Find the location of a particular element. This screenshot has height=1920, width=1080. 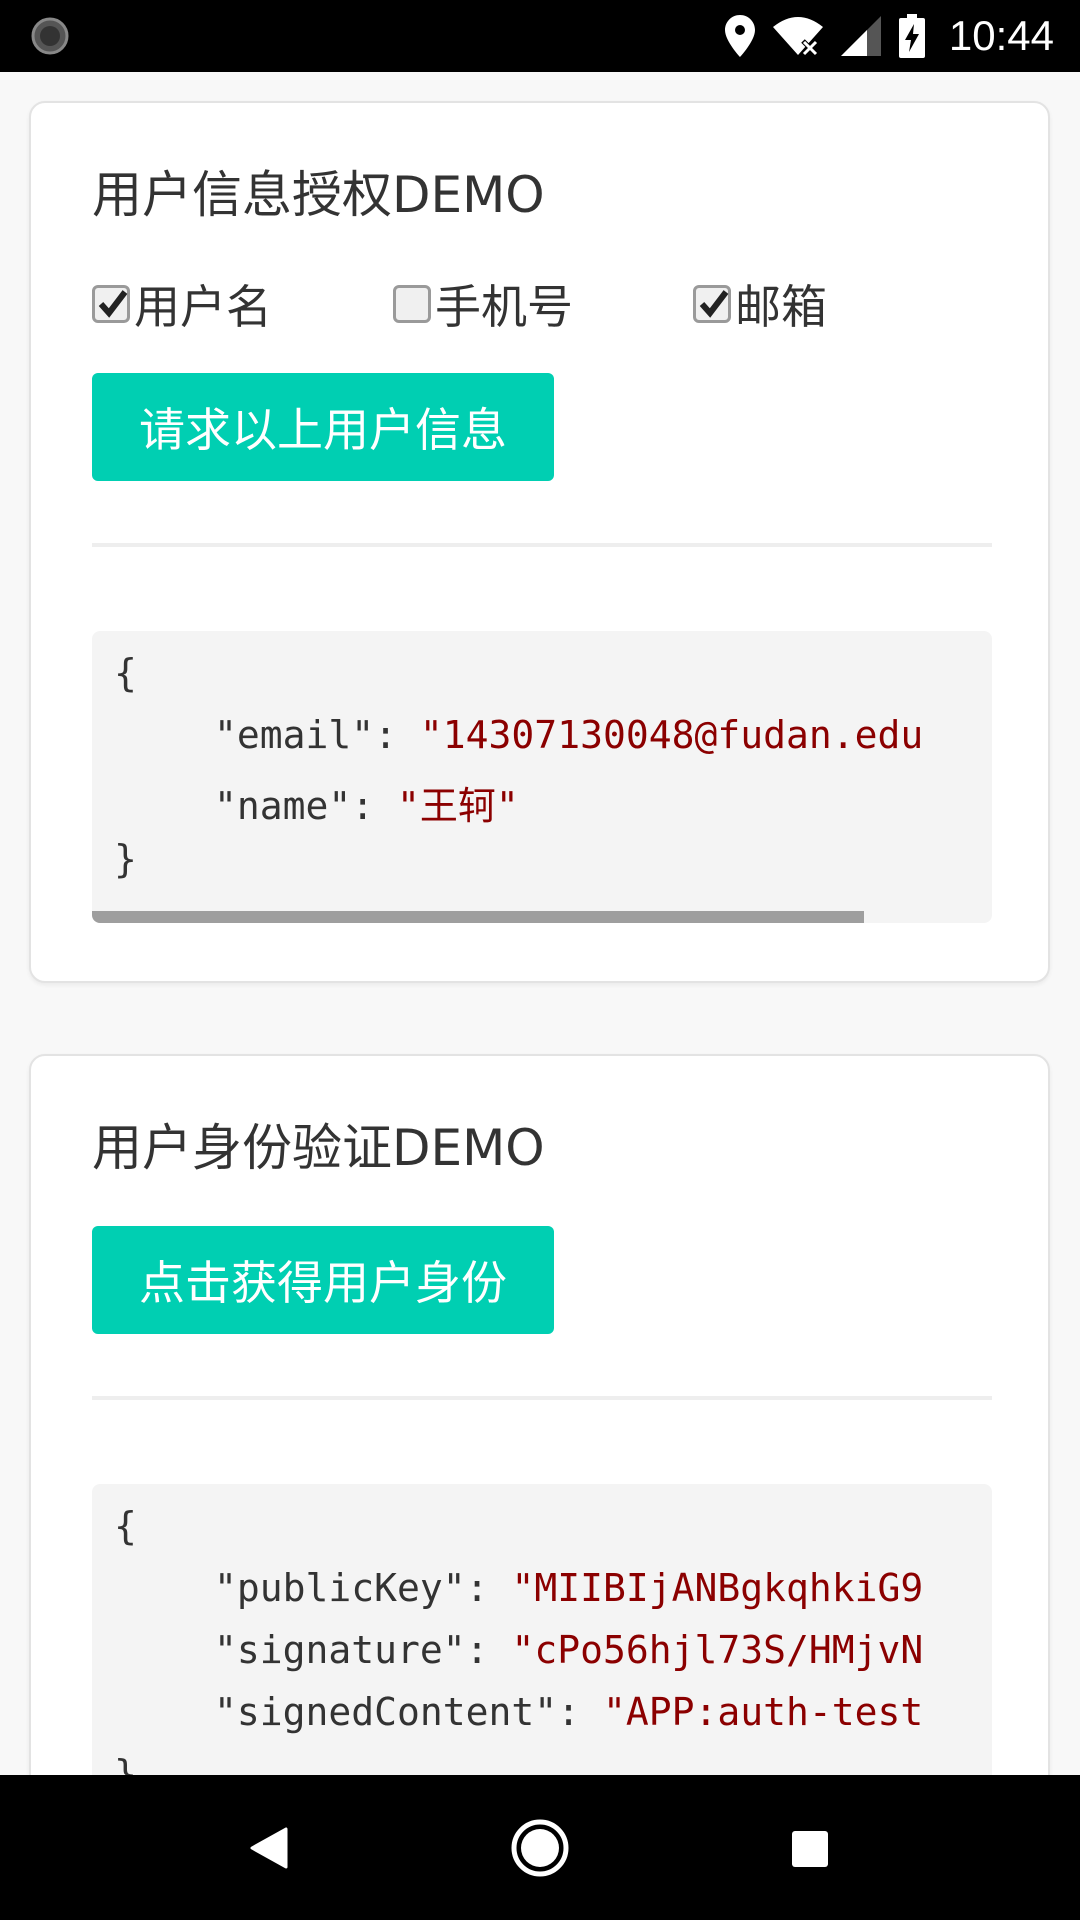

recents-icon is located at coordinates (810, 1849).